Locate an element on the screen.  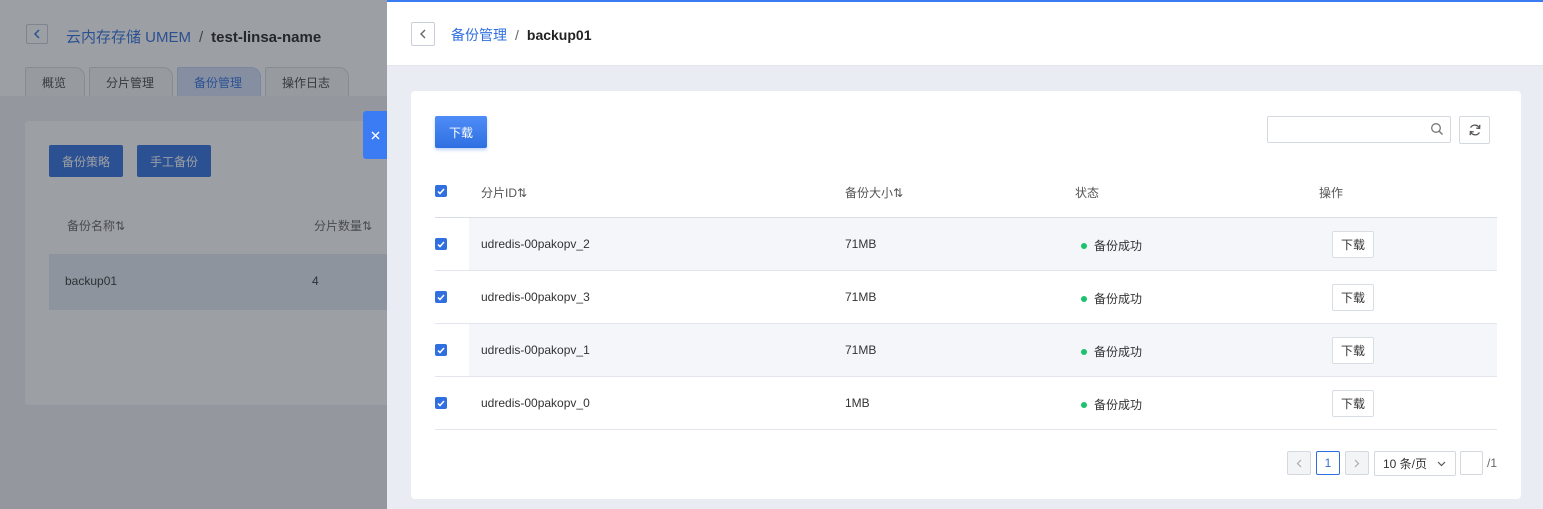
column-header-action: 操作 is located at coordinates (1331, 193).